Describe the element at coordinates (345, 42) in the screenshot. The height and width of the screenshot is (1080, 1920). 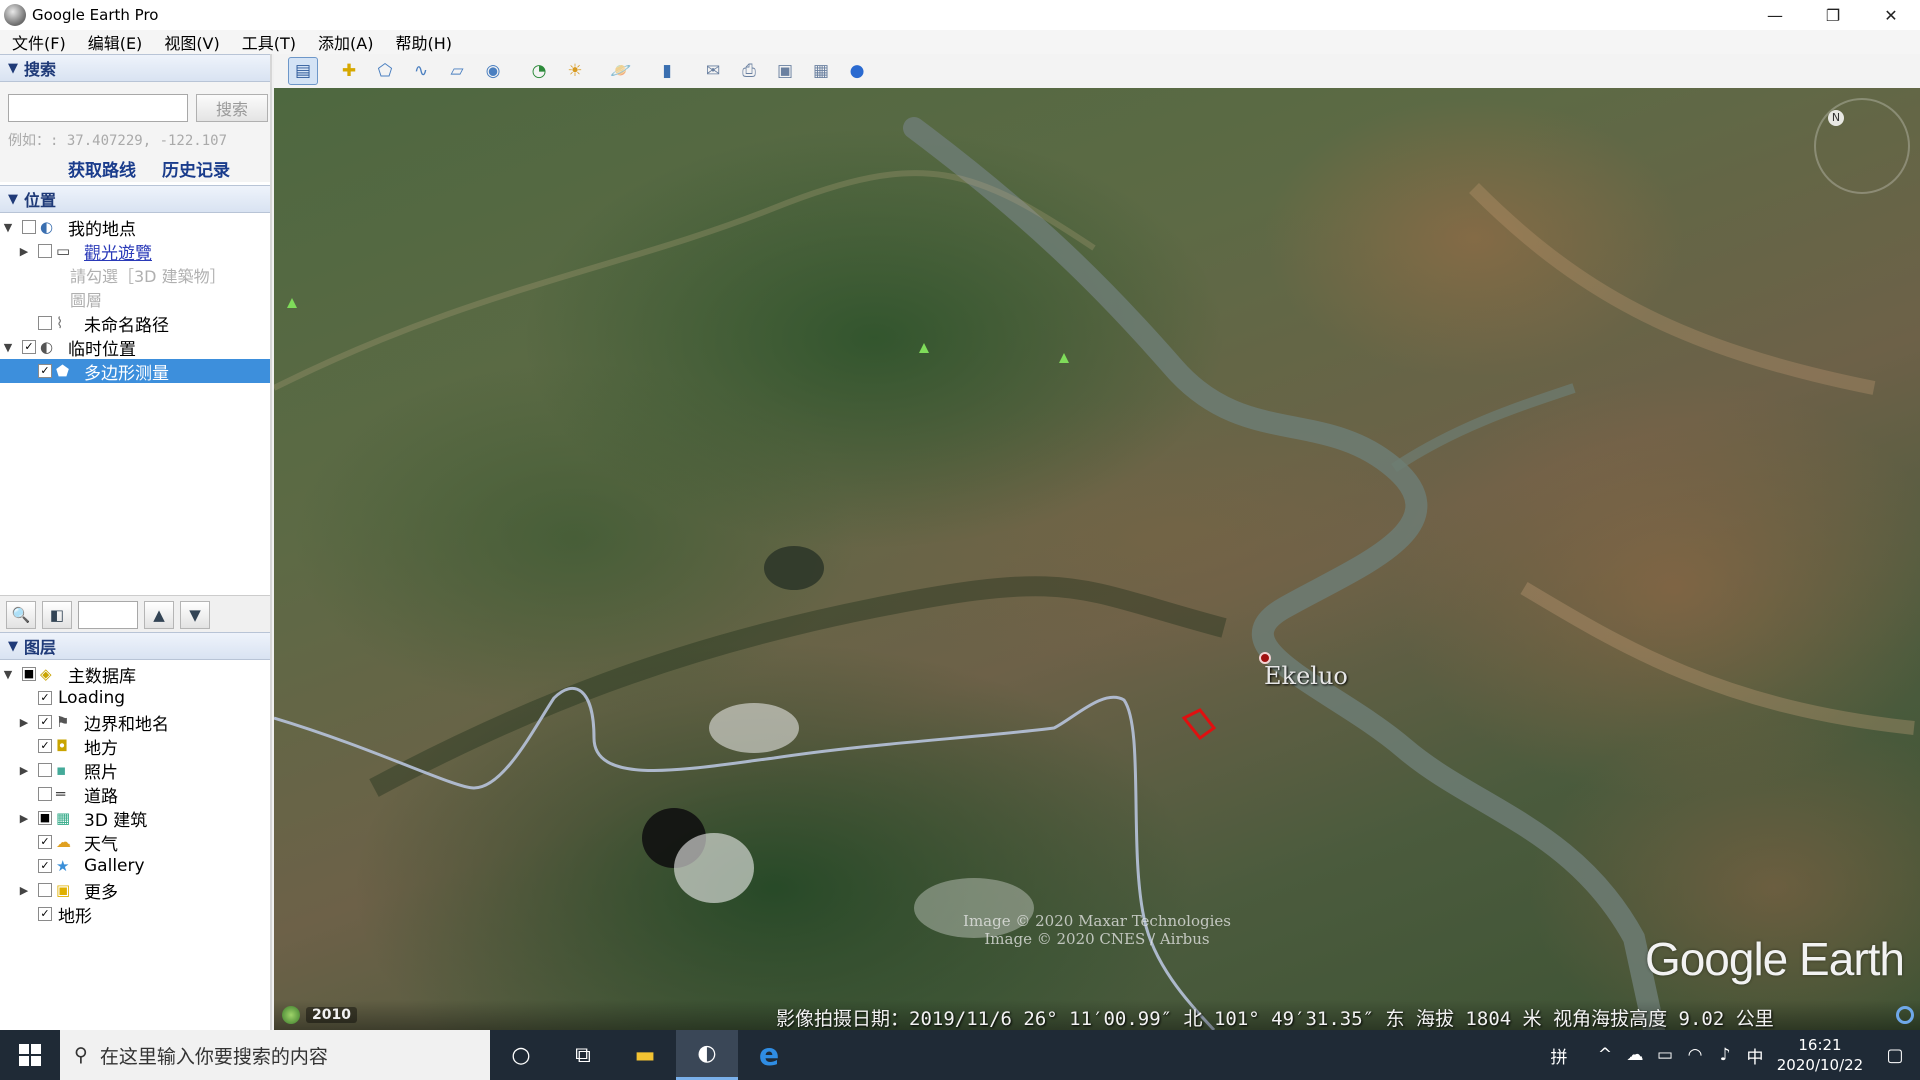
I see `menu-add: 添加(A)` at that location.